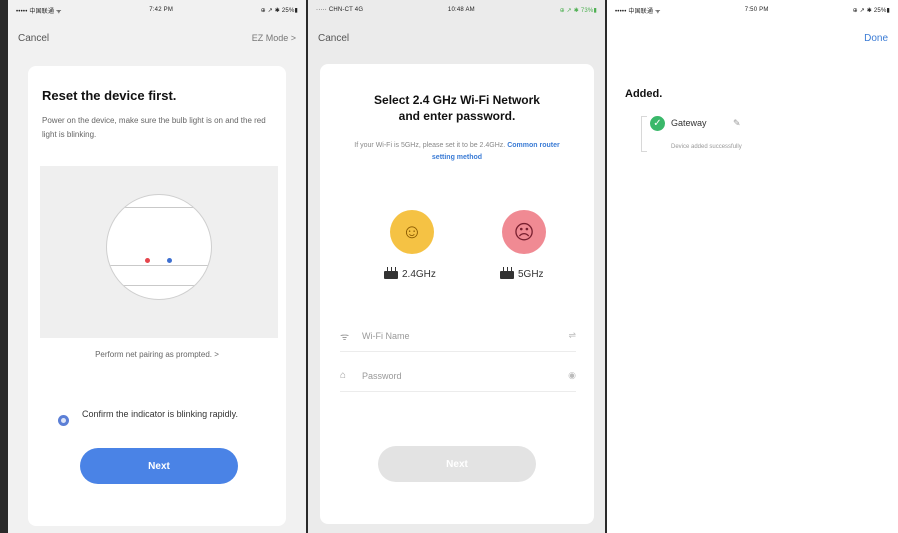 The image size is (898, 533). I want to click on device-added-status: Device added successfully, so click(706, 147).